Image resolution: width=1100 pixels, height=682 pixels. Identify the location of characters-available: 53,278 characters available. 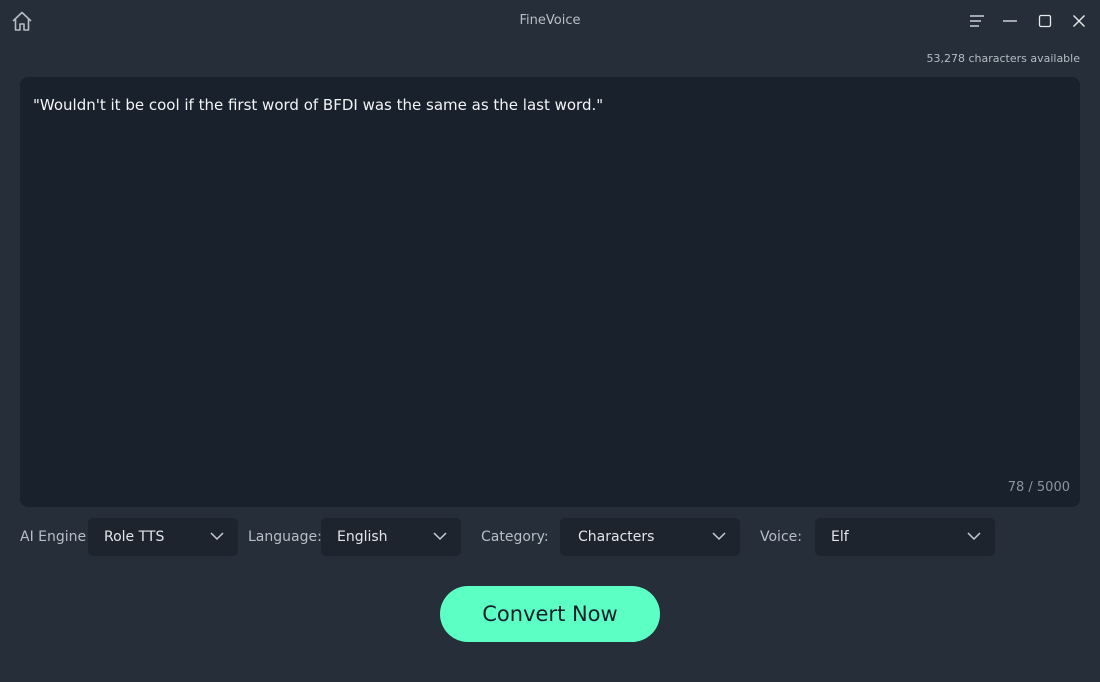
(1003, 58).